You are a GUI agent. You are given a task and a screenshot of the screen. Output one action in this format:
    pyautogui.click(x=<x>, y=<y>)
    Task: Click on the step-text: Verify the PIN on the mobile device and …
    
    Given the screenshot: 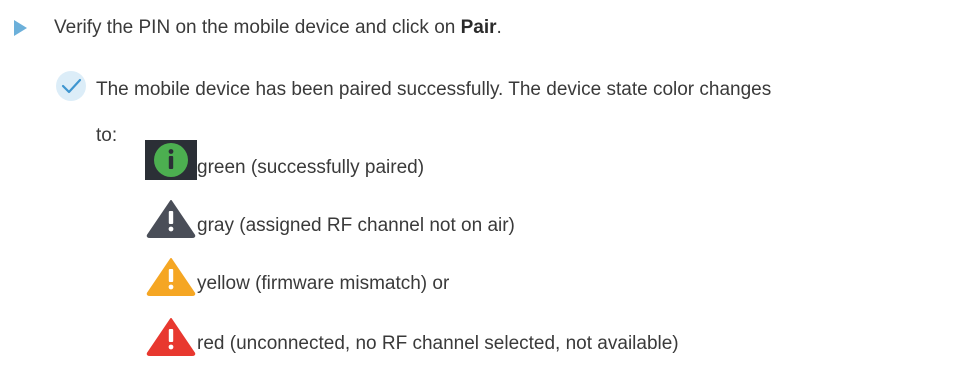 What is the action you would take?
    pyautogui.click(x=278, y=28)
    